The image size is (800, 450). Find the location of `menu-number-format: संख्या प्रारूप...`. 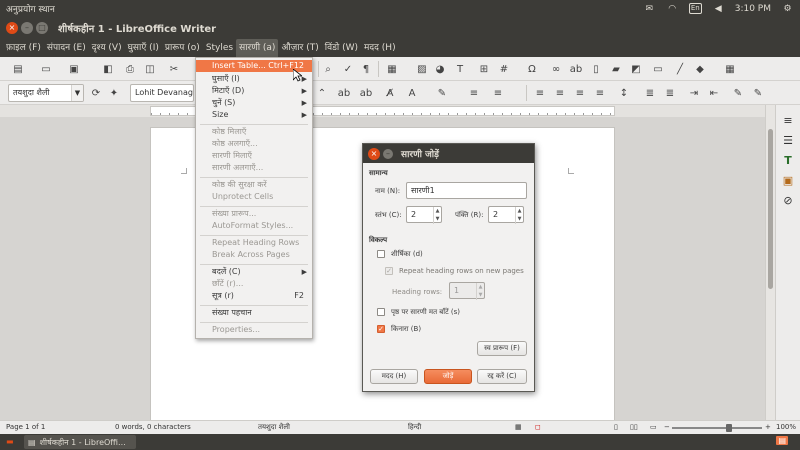

menu-number-format: संख्या प्रारूप... is located at coordinates (254, 214).